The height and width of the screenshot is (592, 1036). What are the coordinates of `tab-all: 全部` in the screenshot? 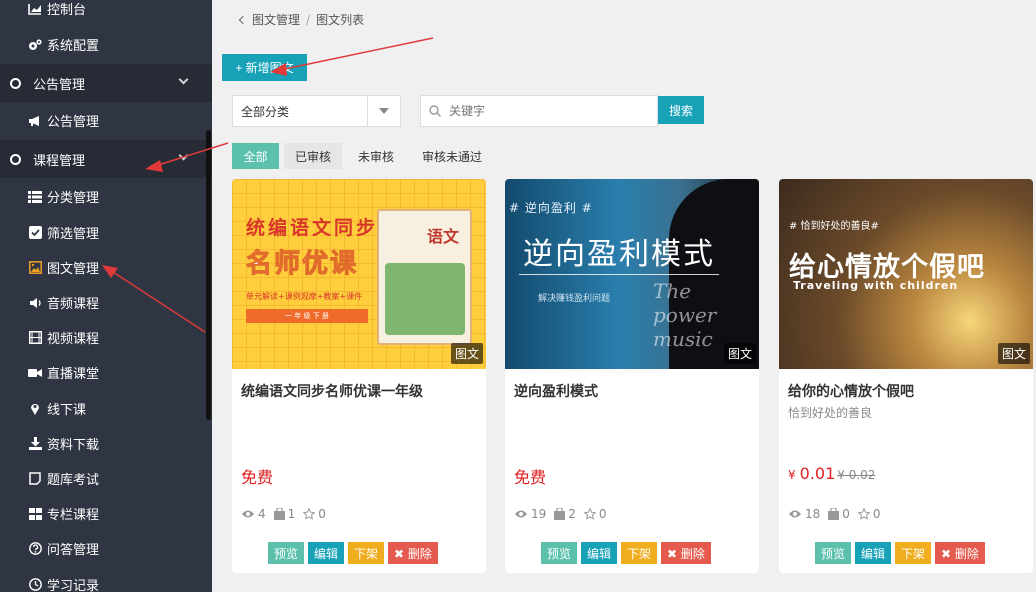 It's located at (255, 156).